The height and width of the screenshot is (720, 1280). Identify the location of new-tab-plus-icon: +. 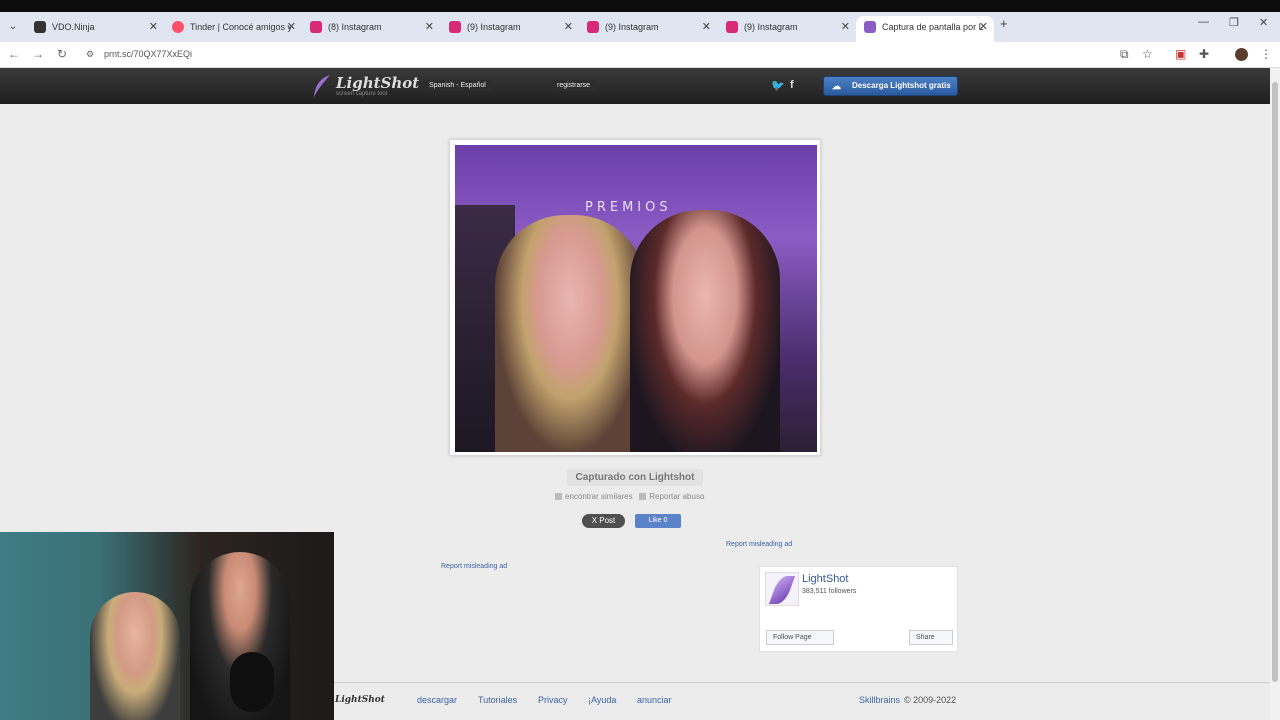
(1004, 23).